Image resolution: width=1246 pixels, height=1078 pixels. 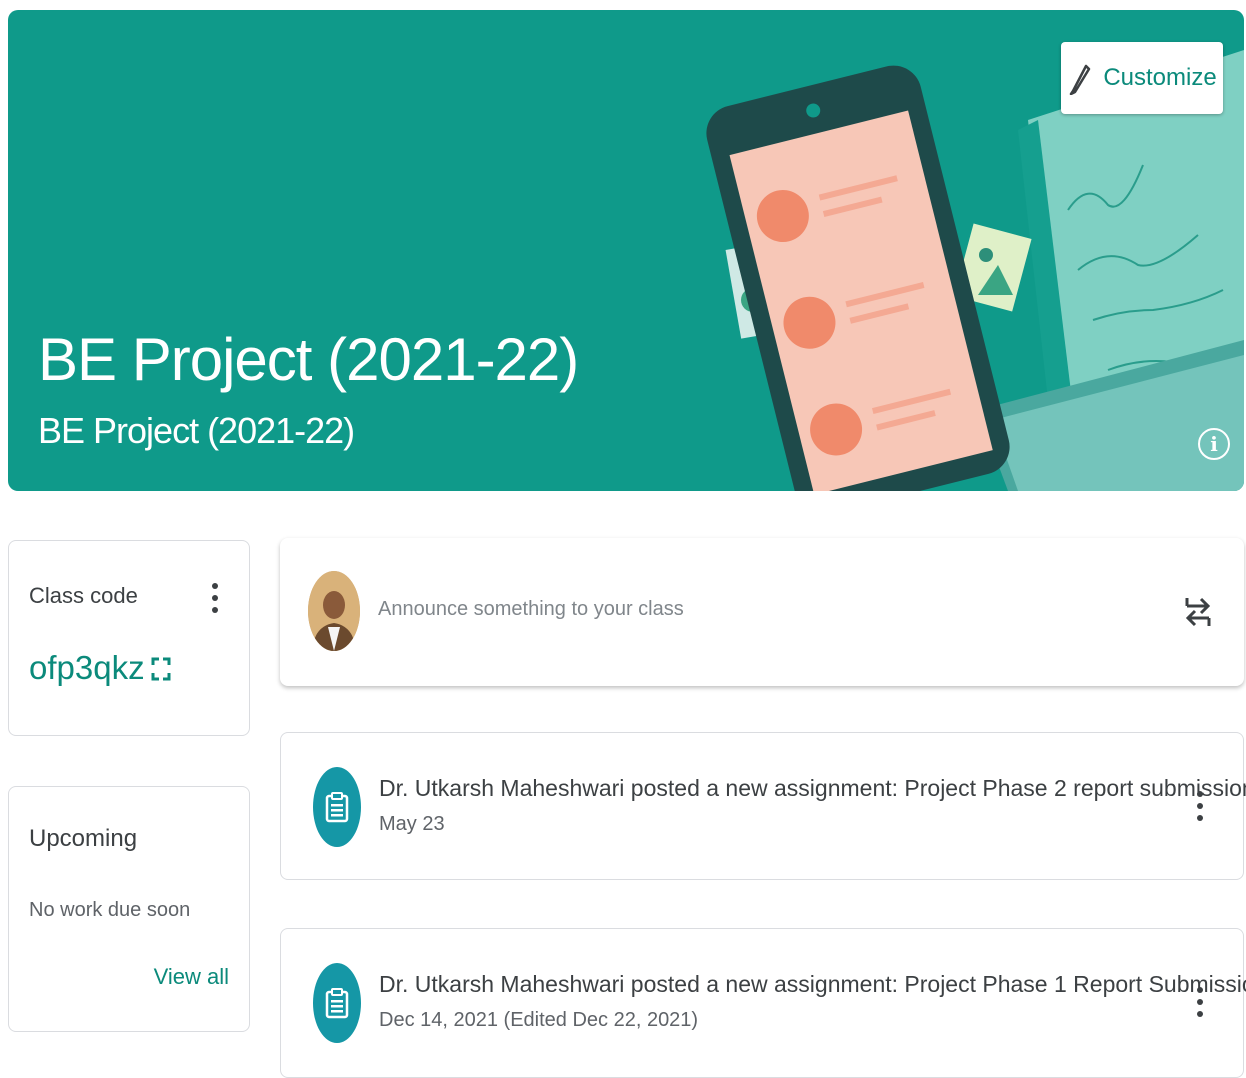 I want to click on class-code-card: Class code ofp3qkz, so click(x=129, y=638).